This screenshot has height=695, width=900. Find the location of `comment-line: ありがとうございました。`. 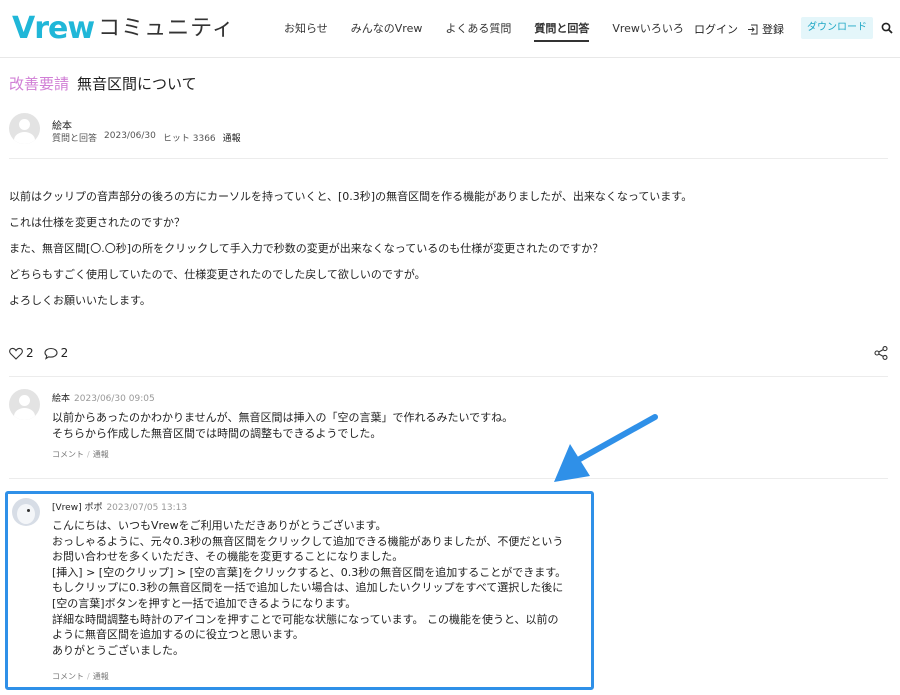

comment-line: ありがとうございました。 is located at coordinates (118, 650).